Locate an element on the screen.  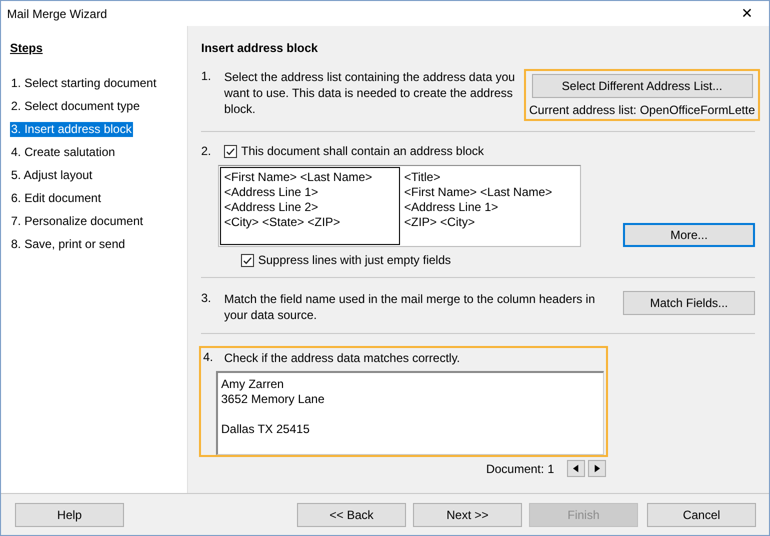
current-address-list: Current address list: OpenOfficeFormLette is located at coordinates (642, 110).